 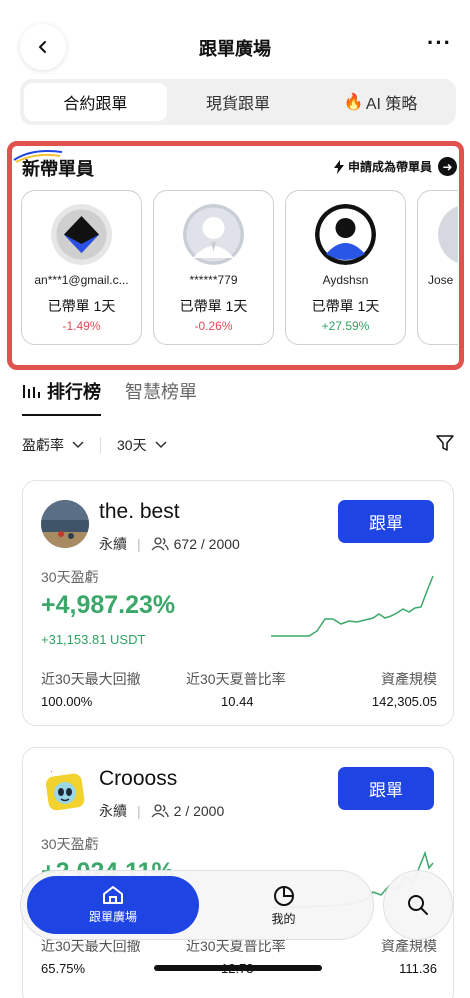 What do you see at coordinates (132, 445) in the screenshot?
I see `period-filter-label: 30天` at bounding box center [132, 445].